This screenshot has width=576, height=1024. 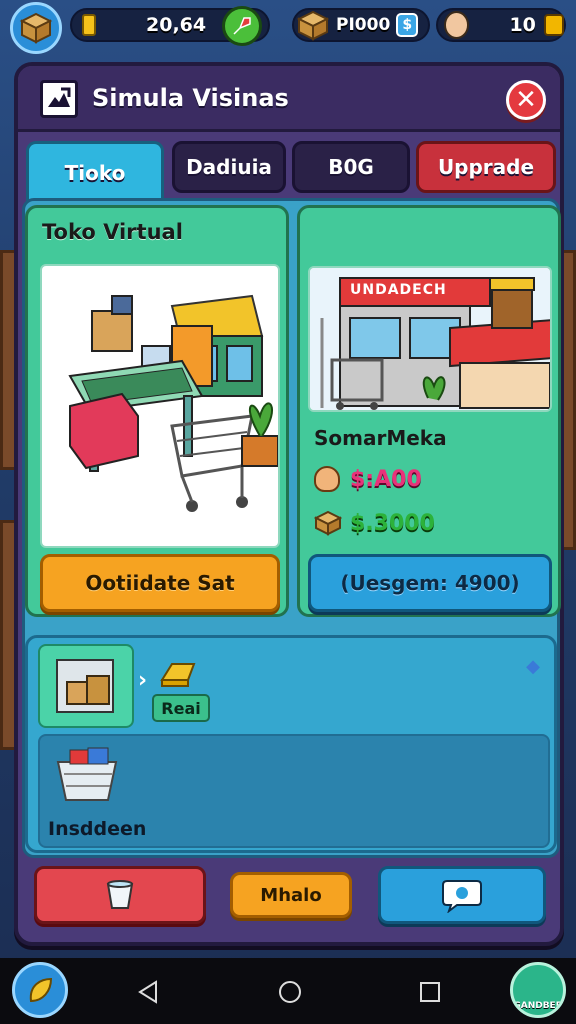 I want to click on home-nav-button, so click(x=290, y=994).